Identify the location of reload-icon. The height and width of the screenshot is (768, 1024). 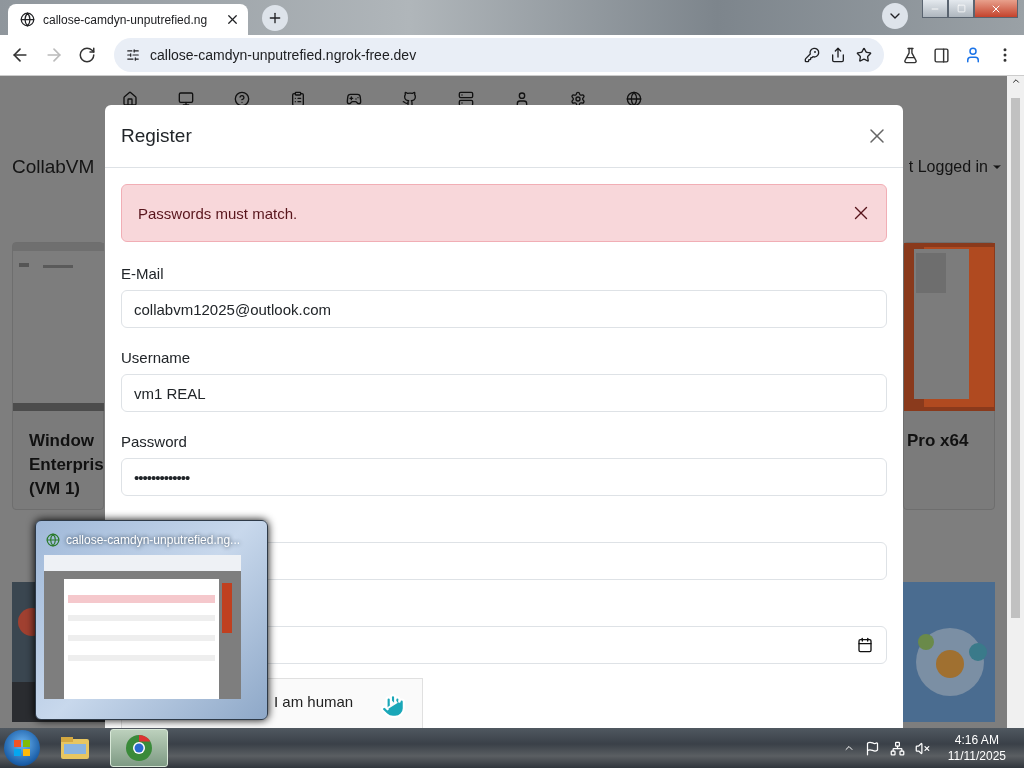
(87, 55).